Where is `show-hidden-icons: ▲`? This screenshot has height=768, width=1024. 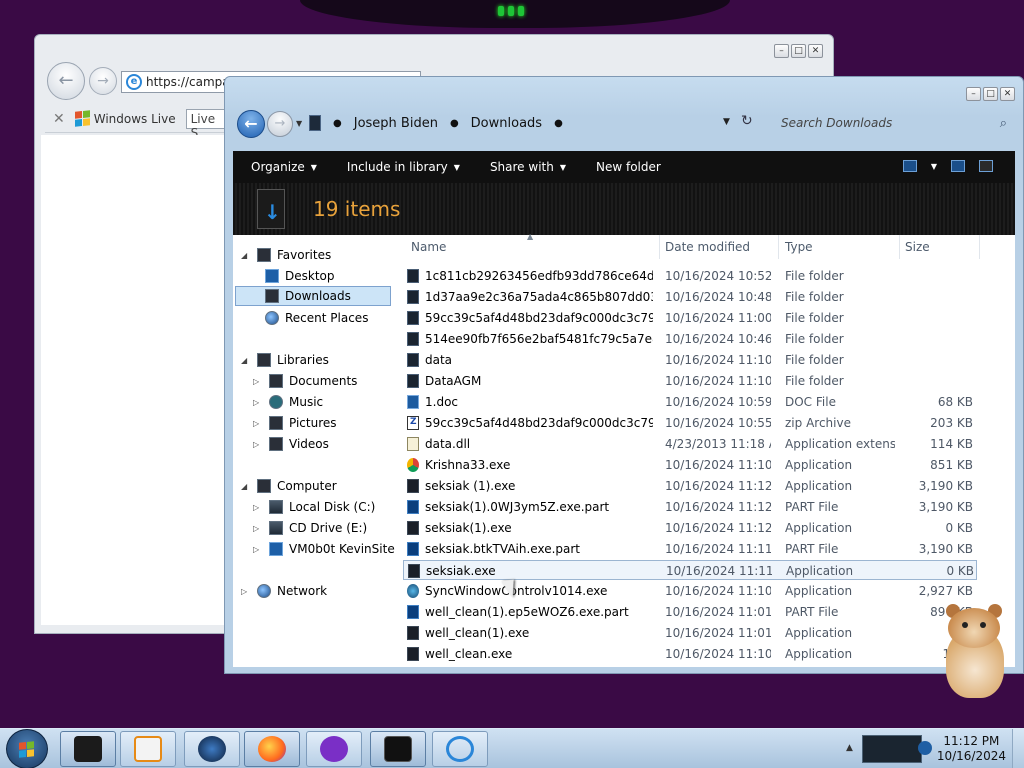
show-hidden-icons: ▲ is located at coordinates (849, 748).